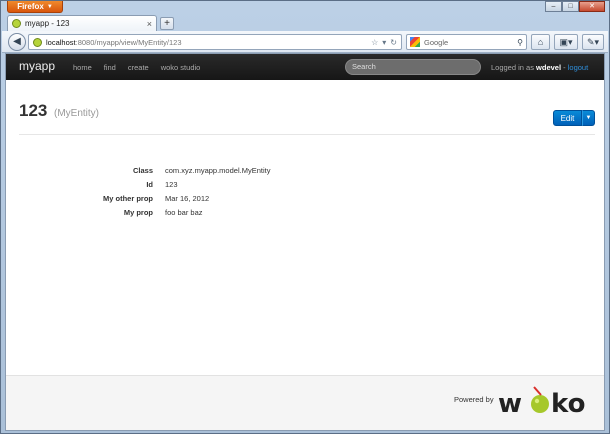 This screenshot has height=434, width=610. What do you see at coordinates (37, 42) in the screenshot?
I see `site-identity-icon` at bounding box center [37, 42].